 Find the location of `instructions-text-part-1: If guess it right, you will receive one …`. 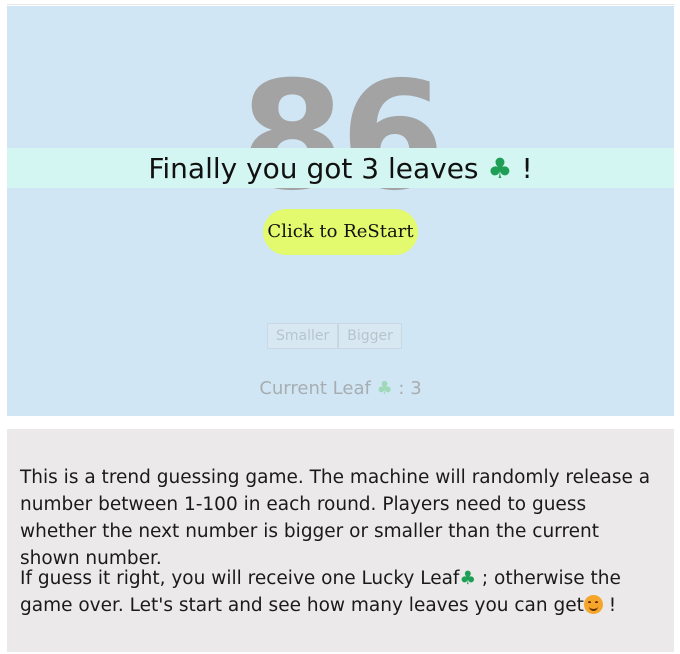

instructions-text-part-1: If guess it right, you will receive one … is located at coordinates (240, 578).